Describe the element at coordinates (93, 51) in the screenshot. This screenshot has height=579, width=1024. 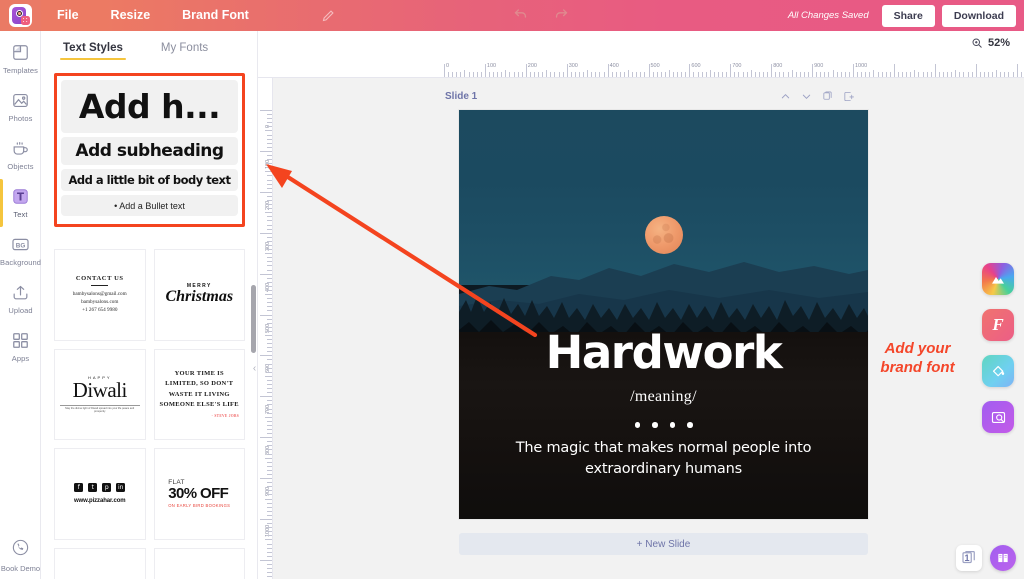
I see `tab-text-styles: Text Styles` at that location.